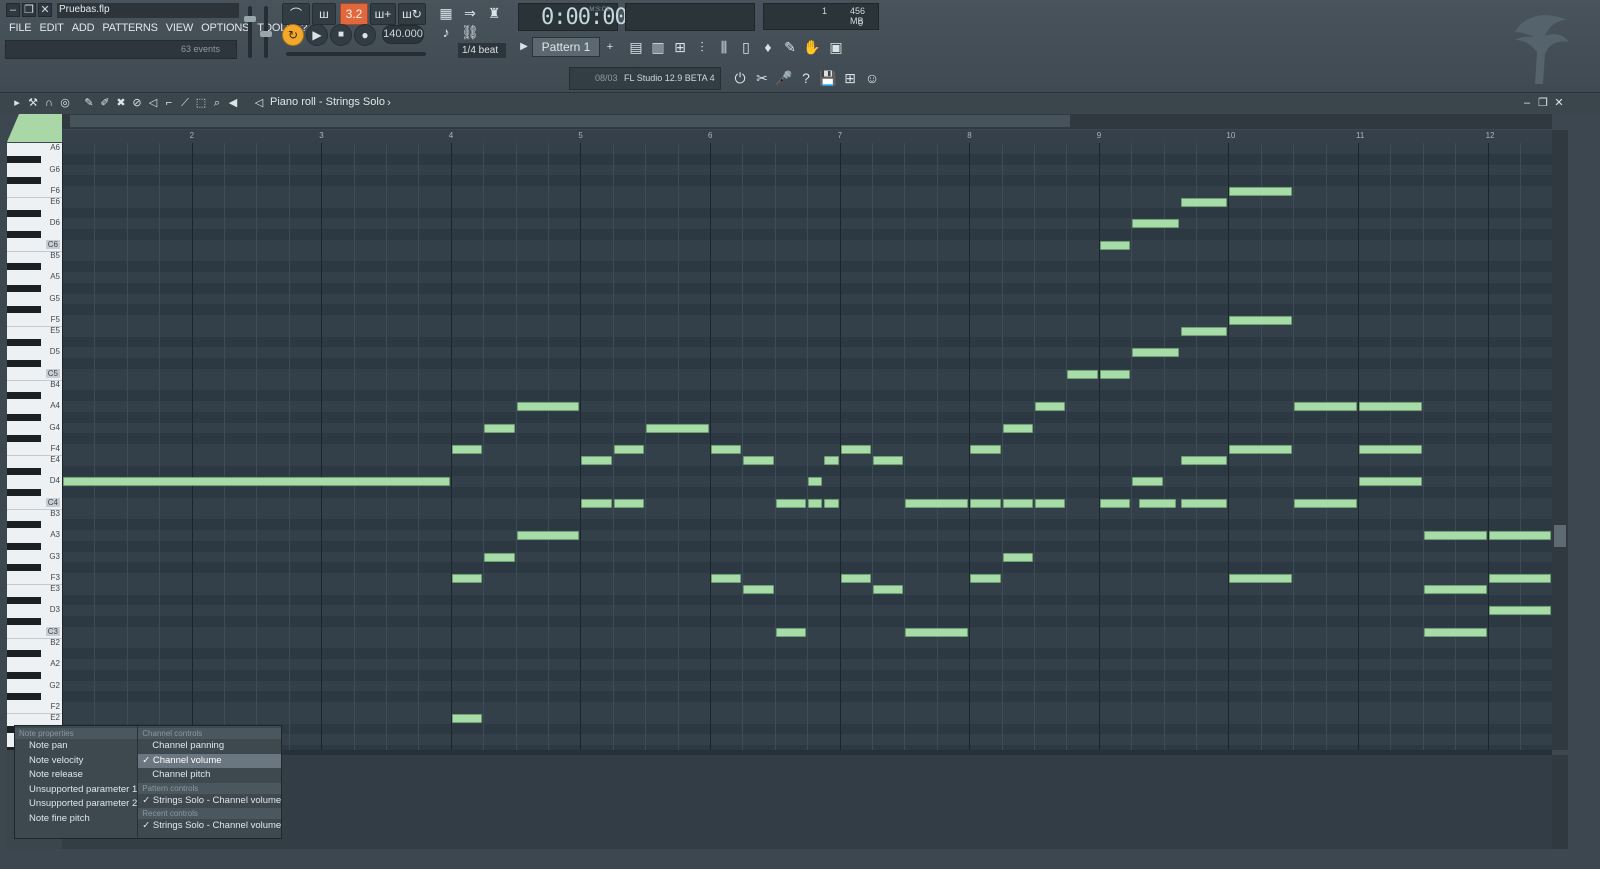 The image size is (1600, 869). What do you see at coordinates (45, 10) in the screenshot?
I see `close-button: ✕` at bounding box center [45, 10].